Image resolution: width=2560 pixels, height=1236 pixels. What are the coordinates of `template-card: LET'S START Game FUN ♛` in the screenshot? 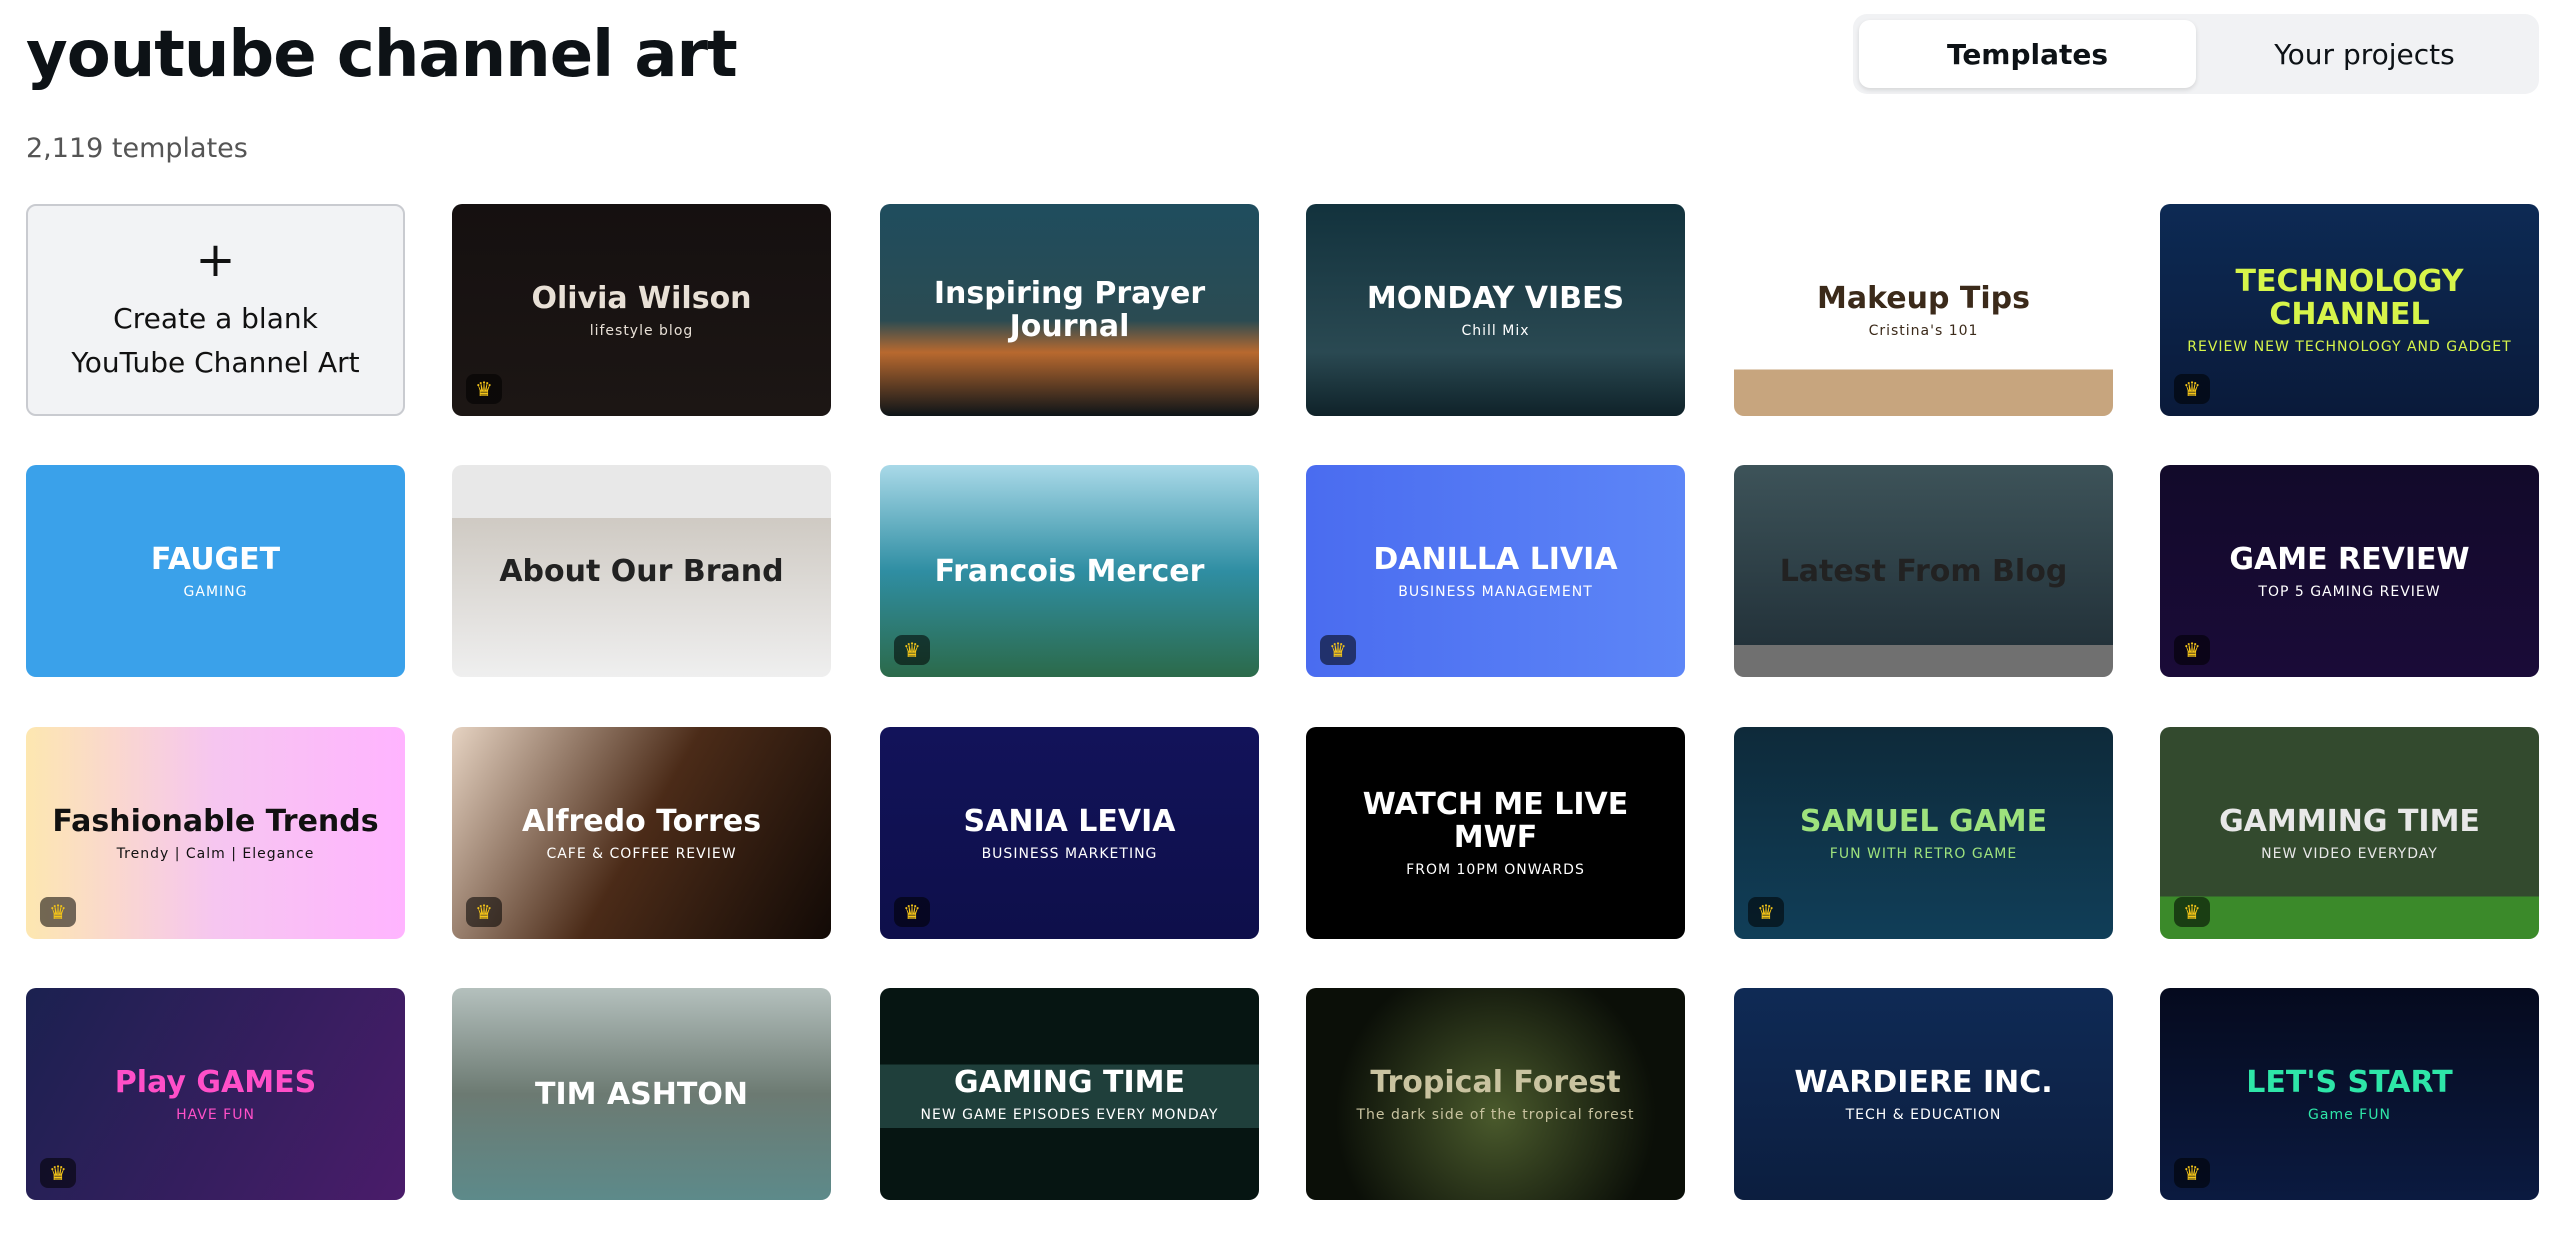 It's located at (2349, 1094).